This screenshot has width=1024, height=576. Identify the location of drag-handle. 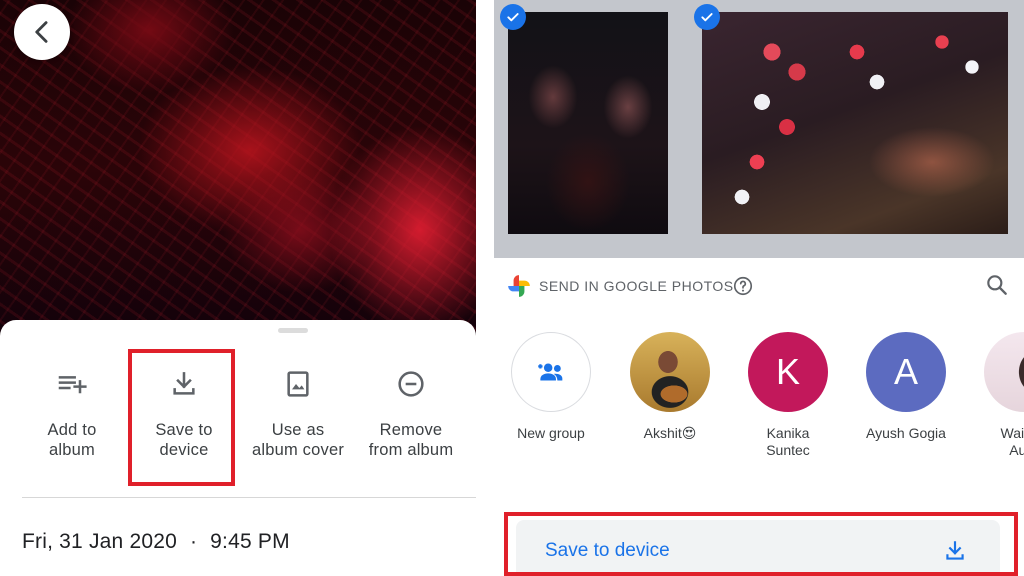
(293, 330).